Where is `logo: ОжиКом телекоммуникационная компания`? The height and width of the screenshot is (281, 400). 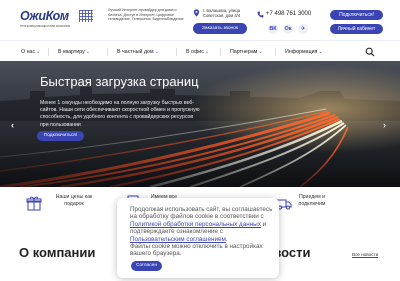
logo: ОжиКом телекоммуникационная компания is located at coordinates (63, 20).